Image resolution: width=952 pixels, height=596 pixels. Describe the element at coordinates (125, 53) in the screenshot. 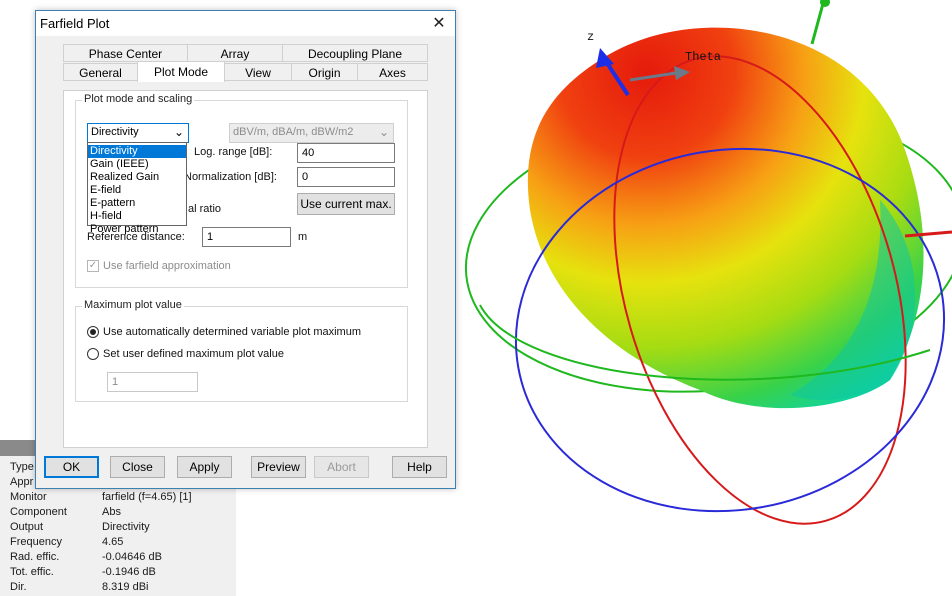

I see `tab-phase-center: Phase Center` at that location.